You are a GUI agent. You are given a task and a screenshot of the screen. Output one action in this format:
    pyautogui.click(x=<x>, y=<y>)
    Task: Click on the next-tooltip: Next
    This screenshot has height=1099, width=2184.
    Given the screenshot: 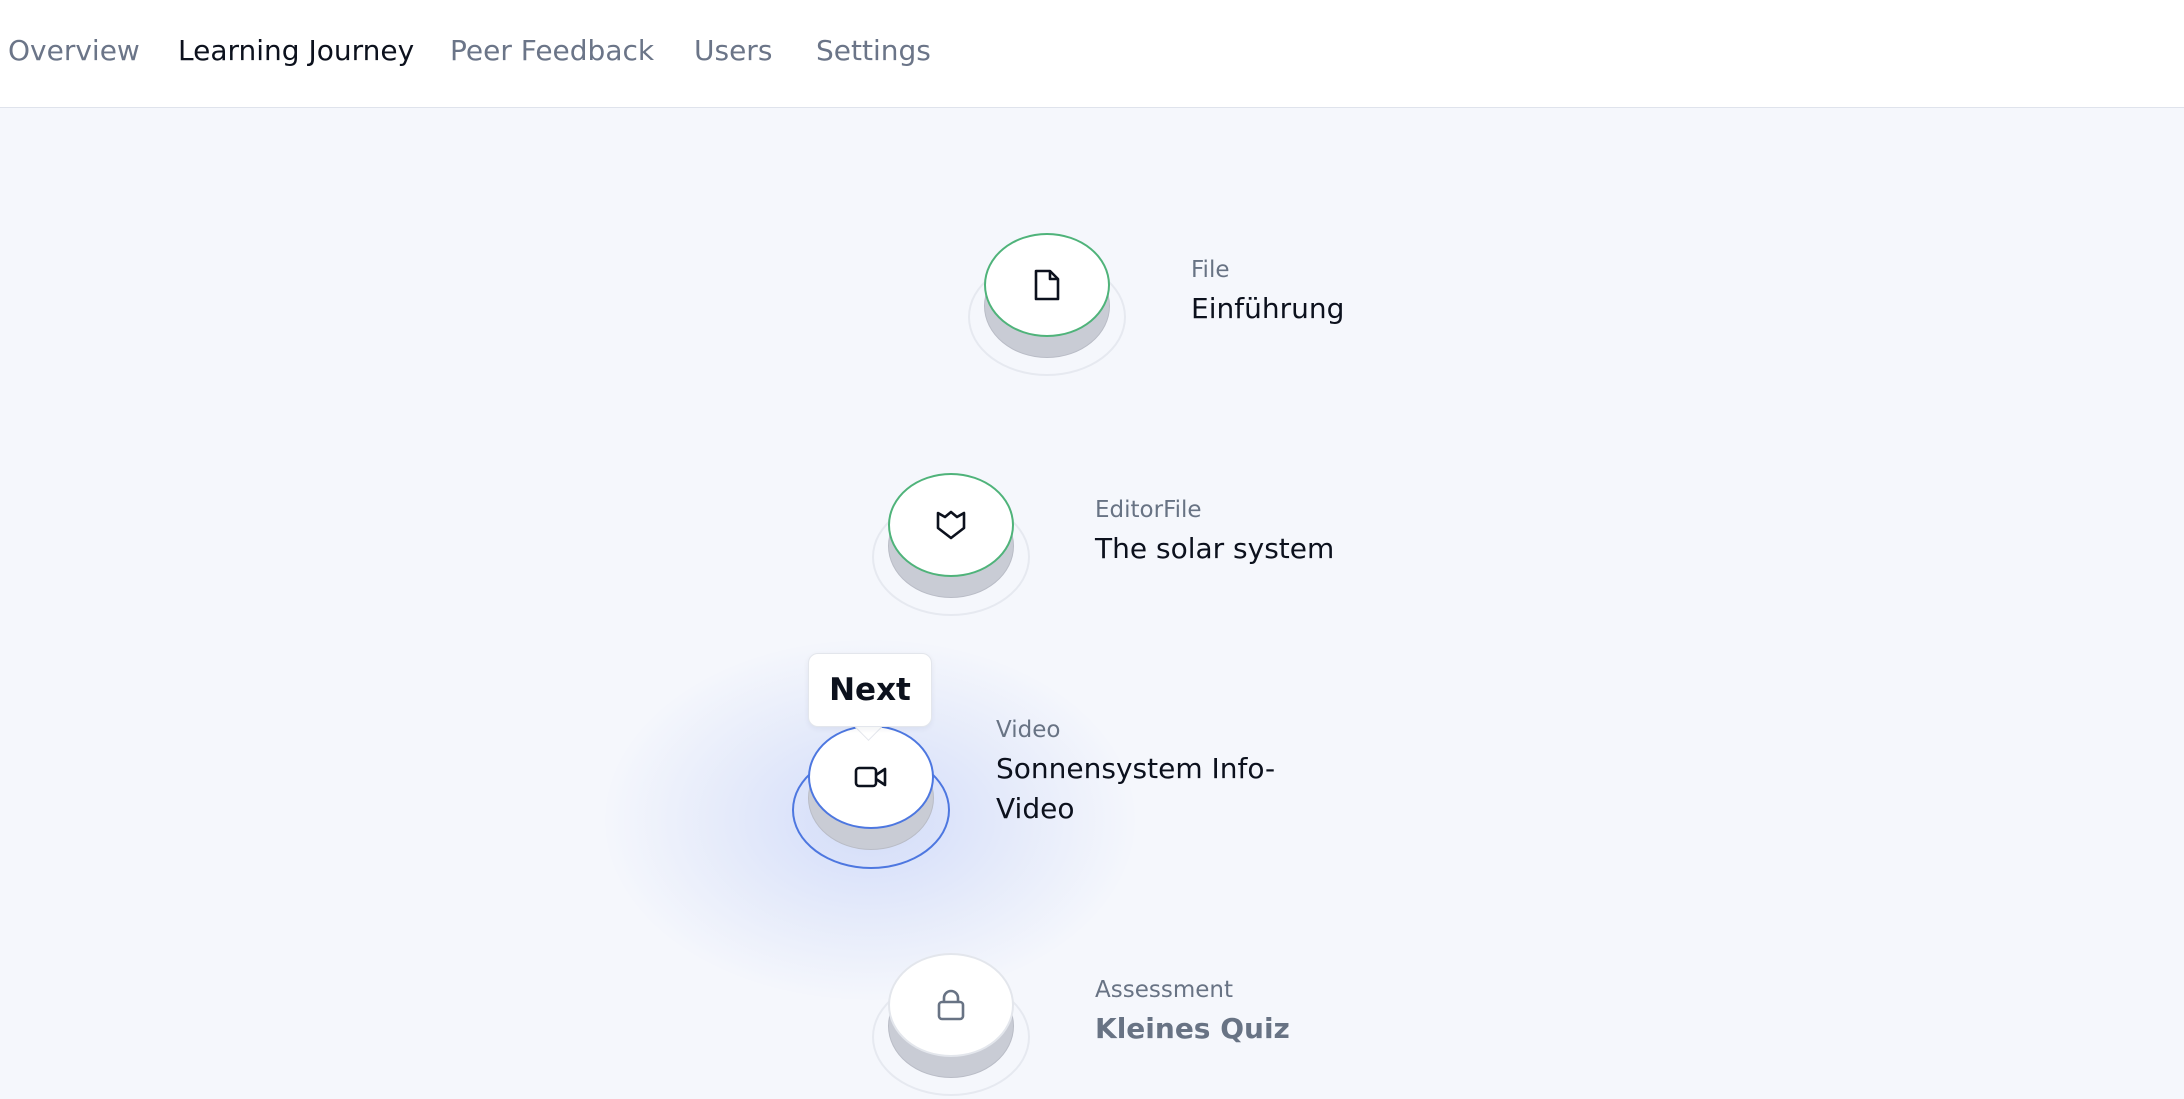 What is the action you would take?
    pyautogui.click(x=870, y=690)
    